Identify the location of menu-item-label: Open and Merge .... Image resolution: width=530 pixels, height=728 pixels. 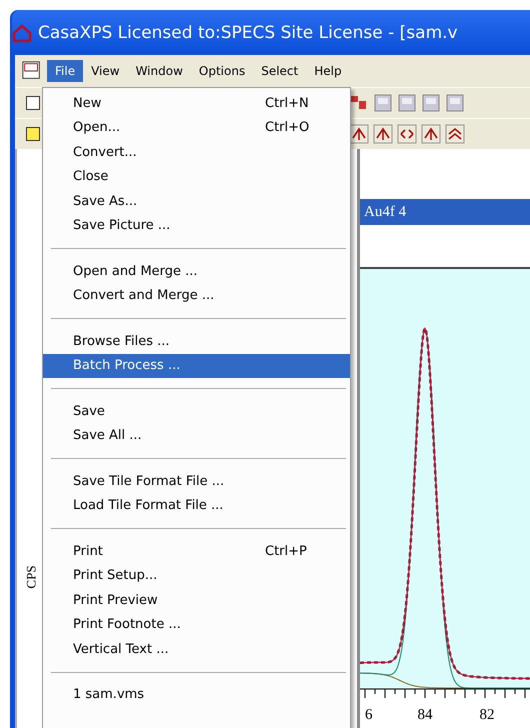
(135, 271).